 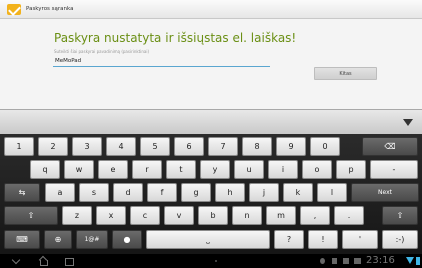 What do you see at coordinates (94, 192) in the screenshot?
I see `key-s: s` at bounding box center [94, 192].